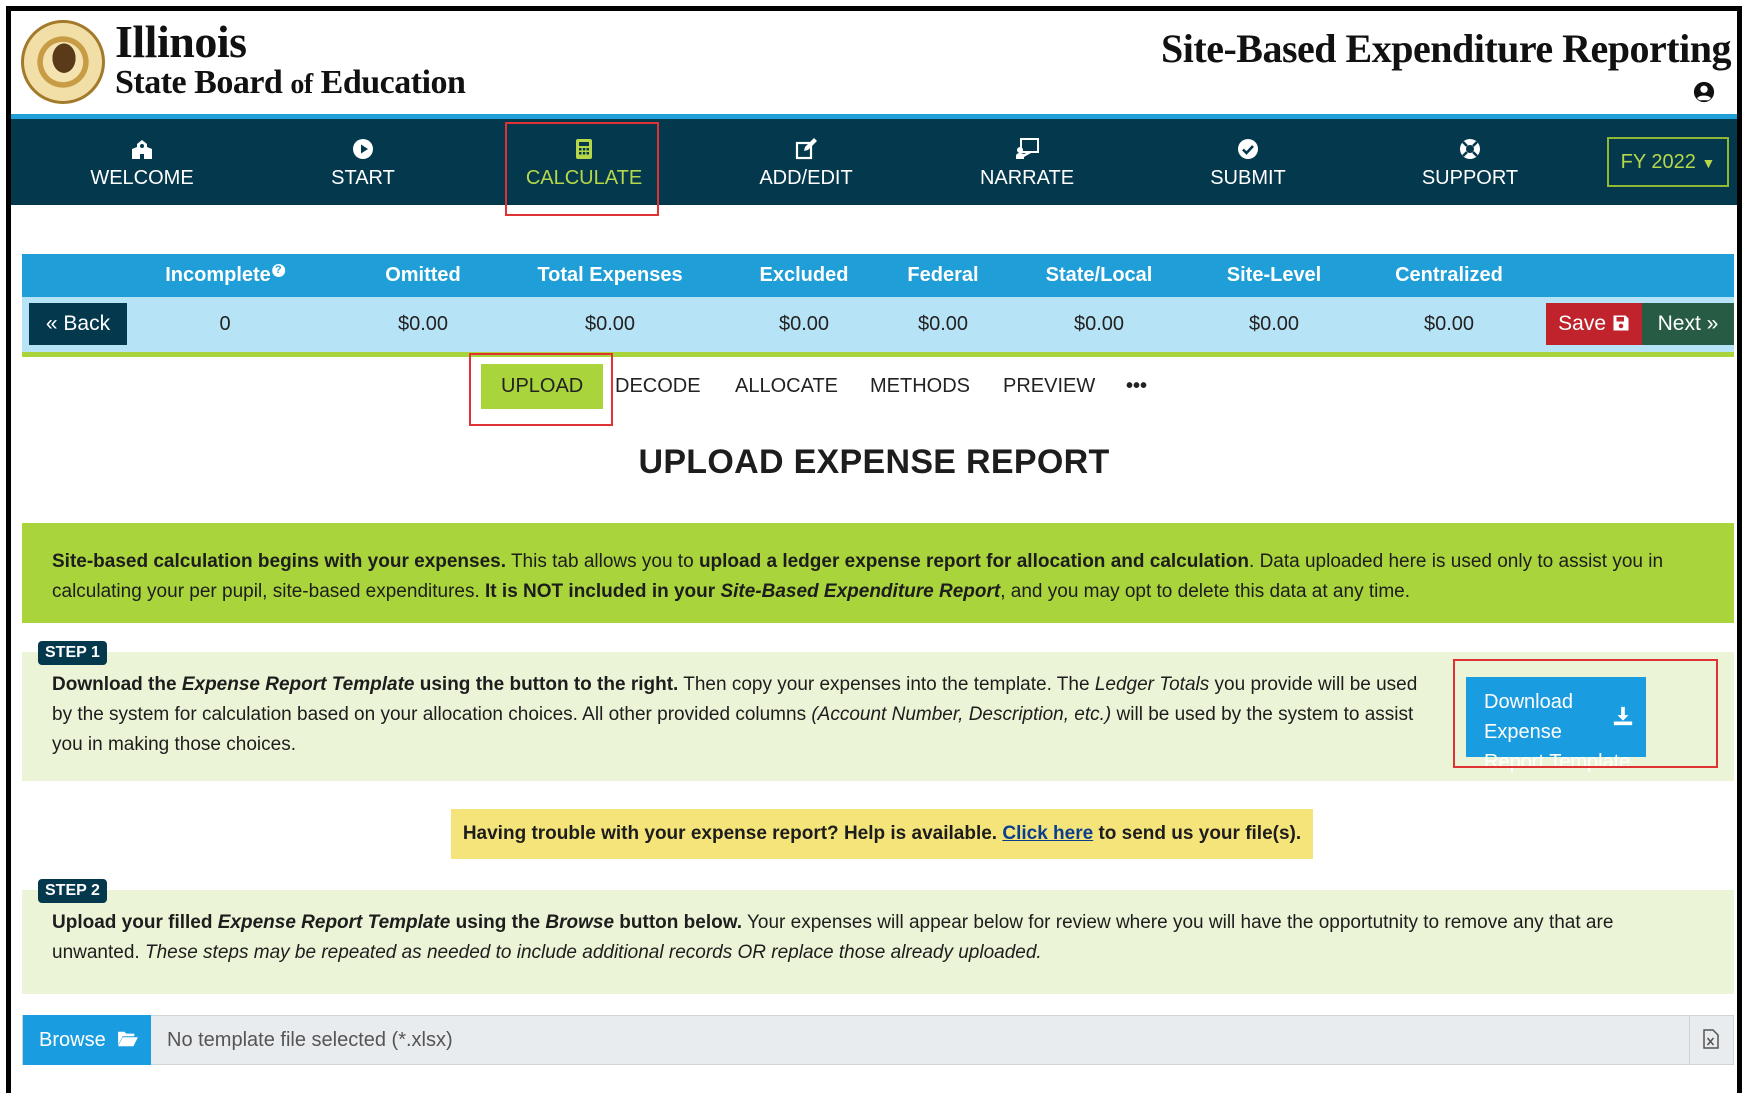 The image size is (1748, 1093). Describe the element at coordinates (1274, 275) in the screenshot. I see `stat-header-site-level: Site-Level` at that location.